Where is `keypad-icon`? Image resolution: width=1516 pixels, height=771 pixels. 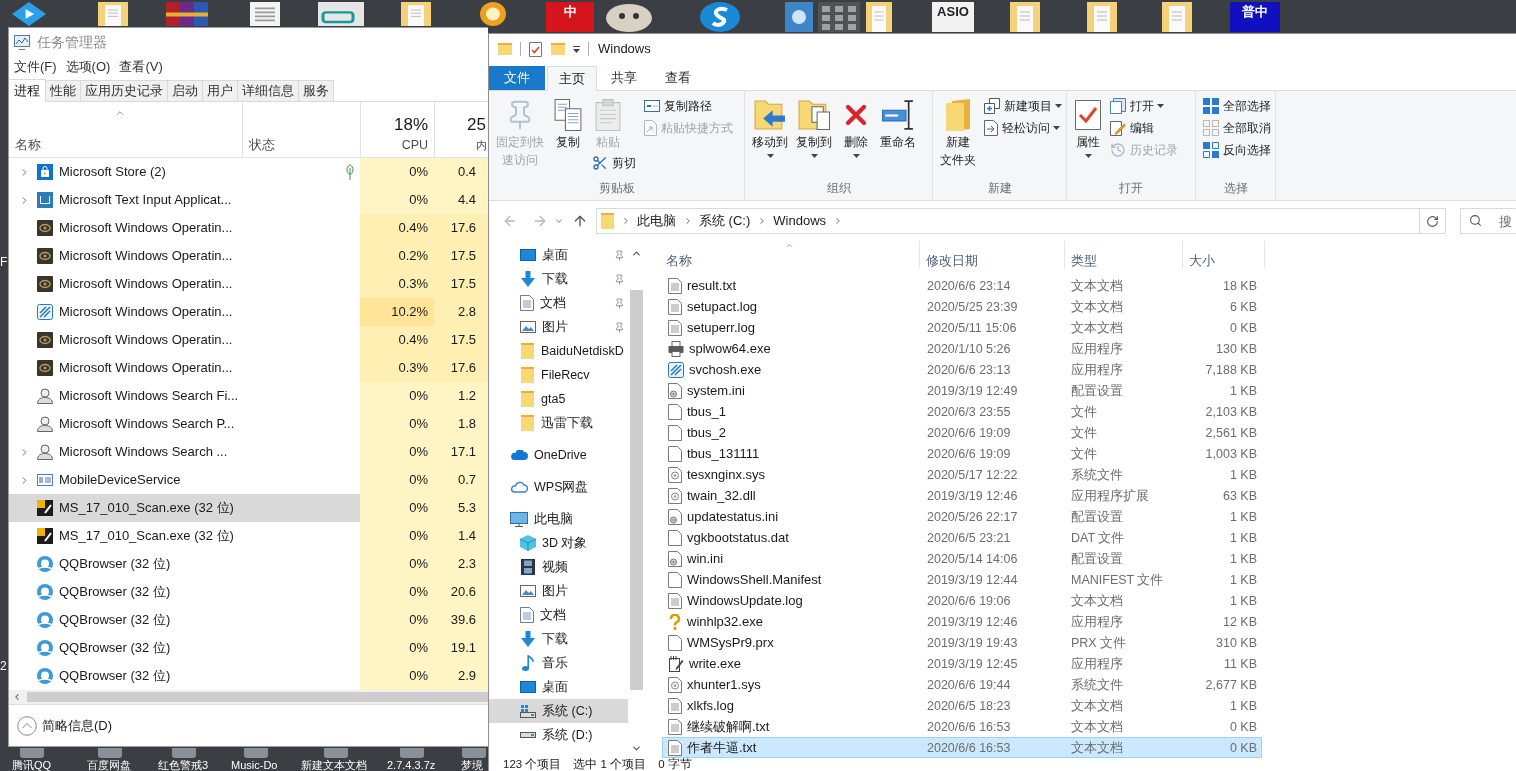
keypad-icon is located at coordinates (839, 17).